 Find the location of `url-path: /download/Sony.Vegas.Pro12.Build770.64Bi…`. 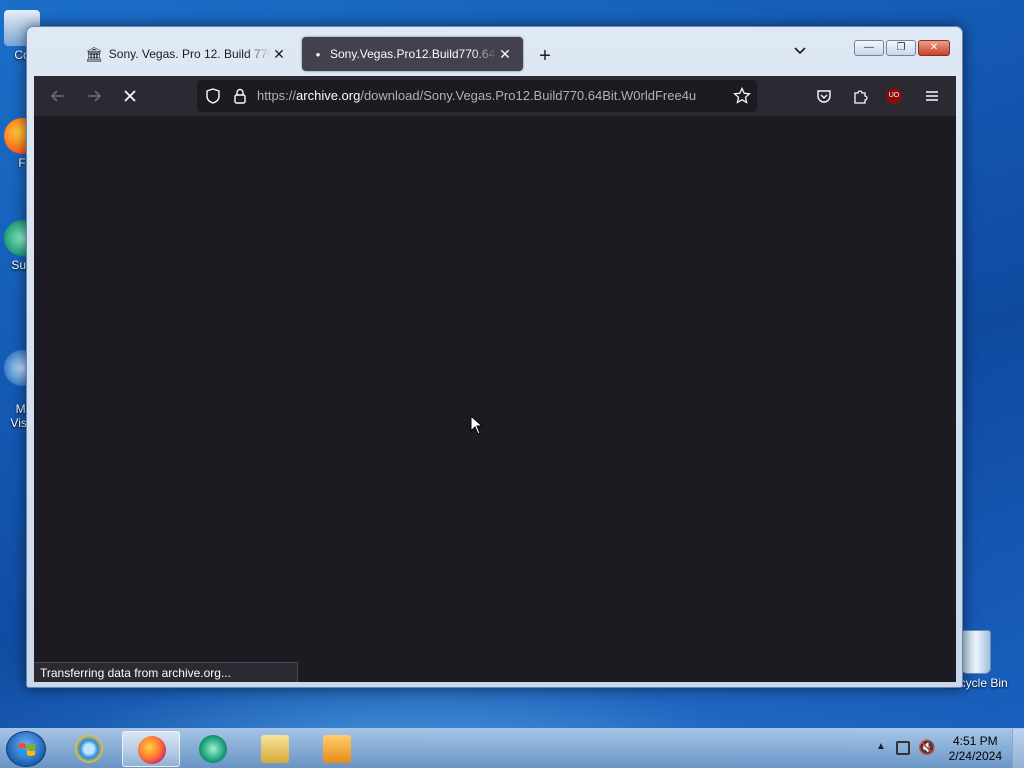

url-path: /download/Sony.Vegas.Pro12.Build770.64Bi… is located at coordinates (528, 95).